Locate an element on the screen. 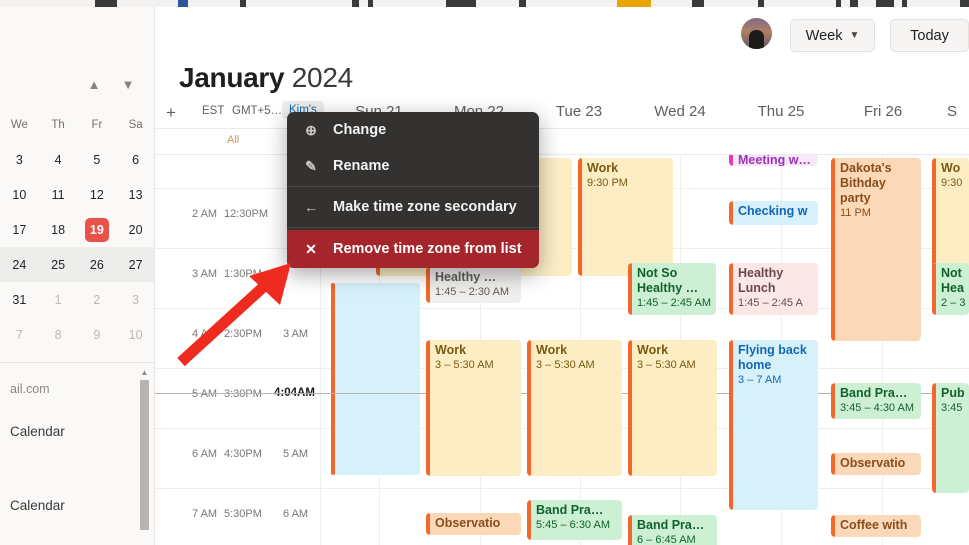 The width and height of the screenshot is (969, 545). mini-calendar-day-label: 20 is located at coordinates (135, 229).